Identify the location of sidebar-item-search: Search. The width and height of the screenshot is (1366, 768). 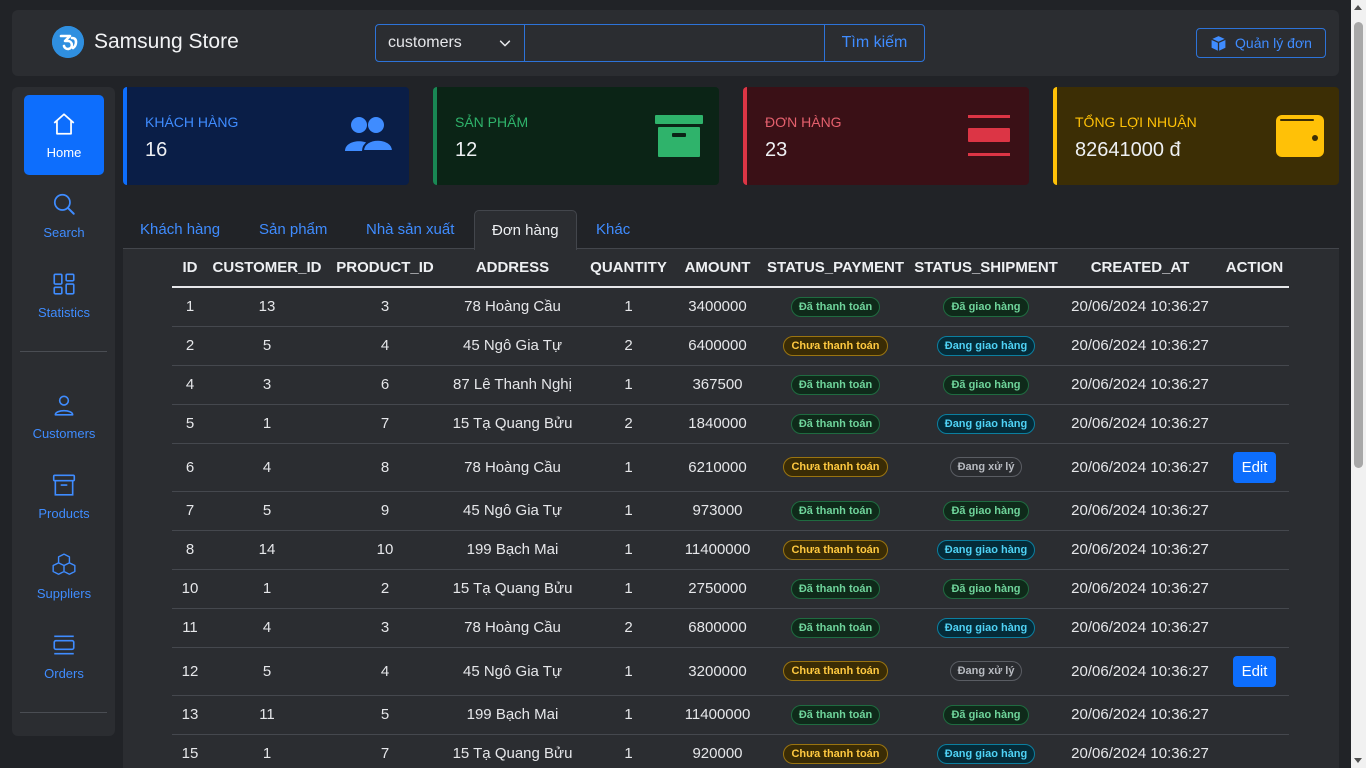
(64, 215).